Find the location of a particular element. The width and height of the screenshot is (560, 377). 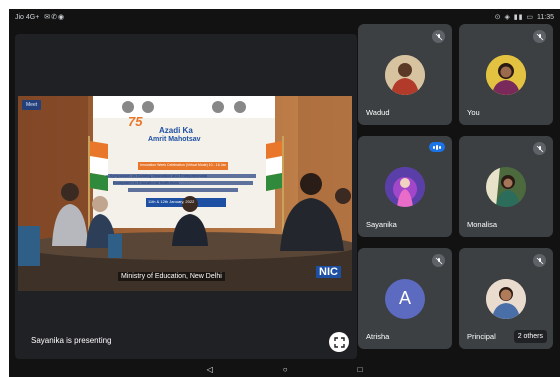

avatar: A is located at coordinates (405, 298).